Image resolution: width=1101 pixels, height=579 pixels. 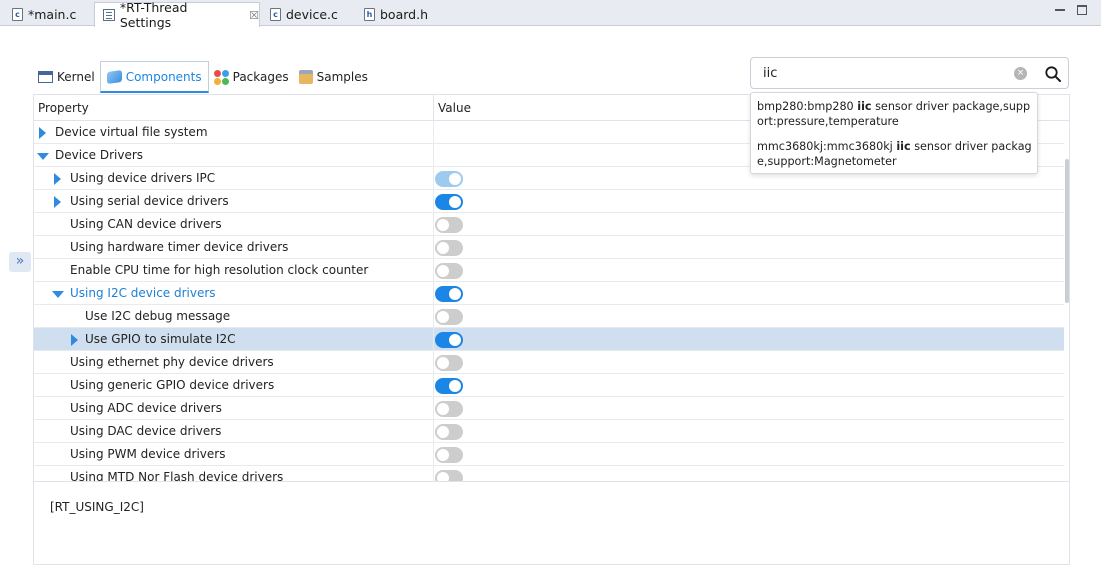 I want to click on table-row: Using CAN device drivers, so click(x=549, y=224).